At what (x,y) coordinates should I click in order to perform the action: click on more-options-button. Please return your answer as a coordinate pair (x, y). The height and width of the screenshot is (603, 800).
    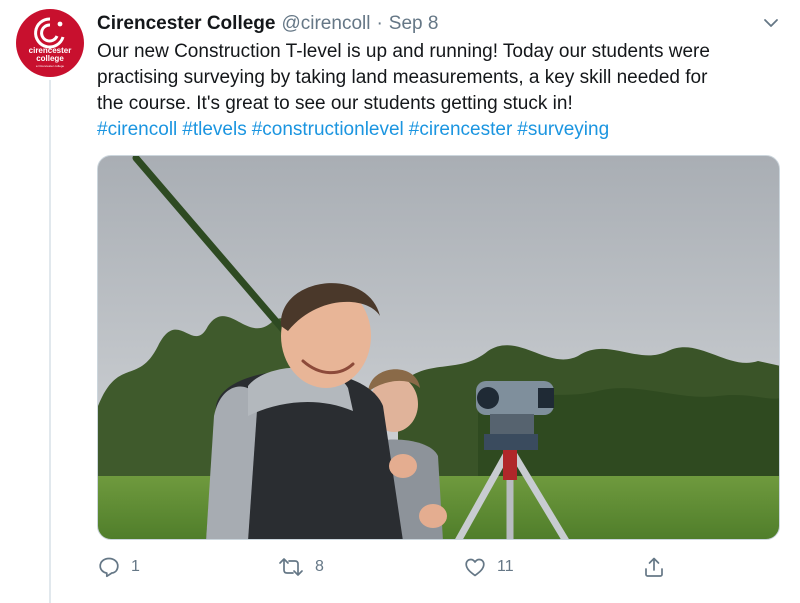
    Looking at the image, I should click on (771, 23).